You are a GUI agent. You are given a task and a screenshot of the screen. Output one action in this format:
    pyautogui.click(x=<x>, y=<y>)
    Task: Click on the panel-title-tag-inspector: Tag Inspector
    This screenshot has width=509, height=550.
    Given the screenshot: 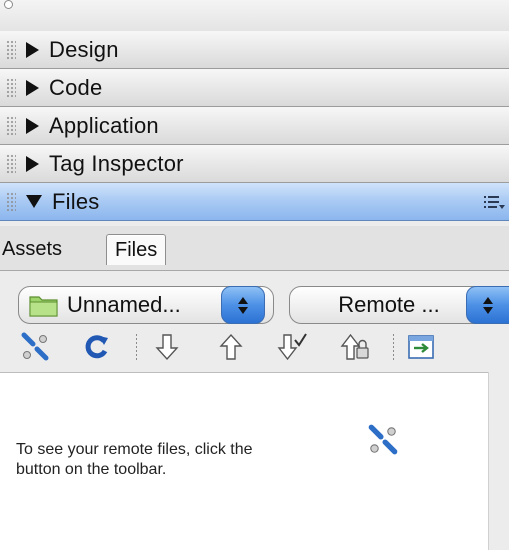 What is the action you would take?
    pyautogui.click(x=116, y=163)
    